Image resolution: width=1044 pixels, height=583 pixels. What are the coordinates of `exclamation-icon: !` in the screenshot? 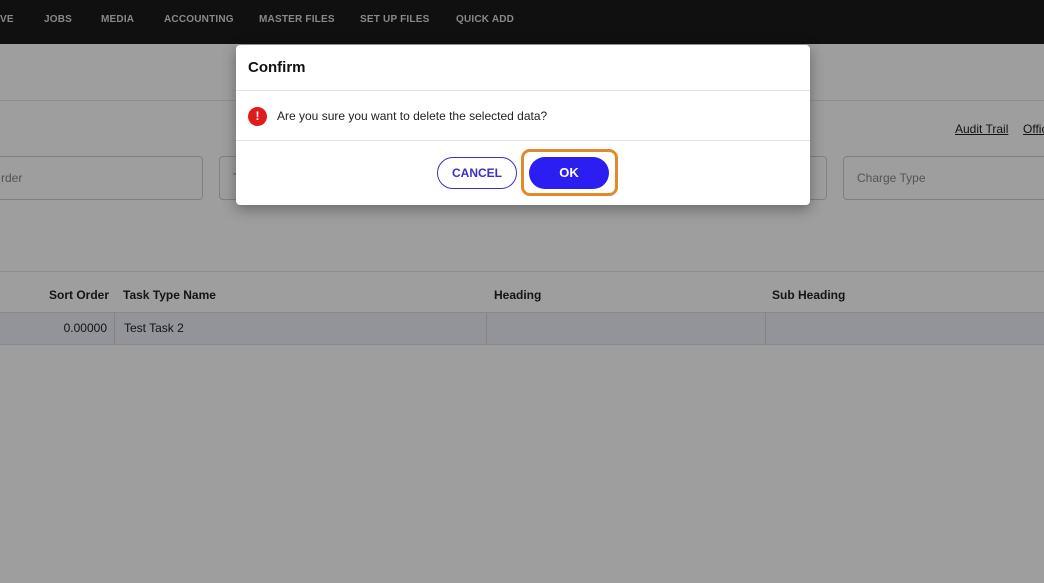 It's located at (257, 116).